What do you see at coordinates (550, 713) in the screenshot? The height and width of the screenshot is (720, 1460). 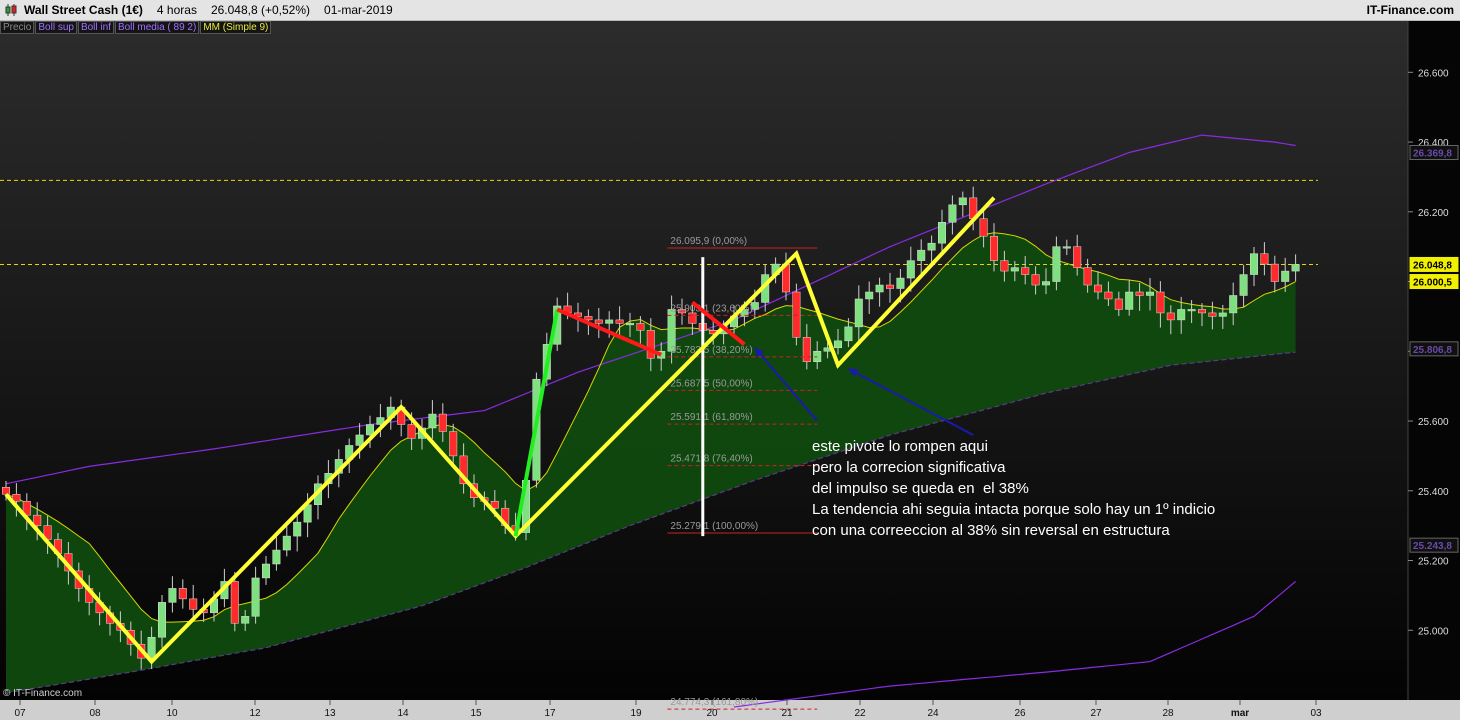 I see `time-tick-label: 17` at bounding box center [550, 713].